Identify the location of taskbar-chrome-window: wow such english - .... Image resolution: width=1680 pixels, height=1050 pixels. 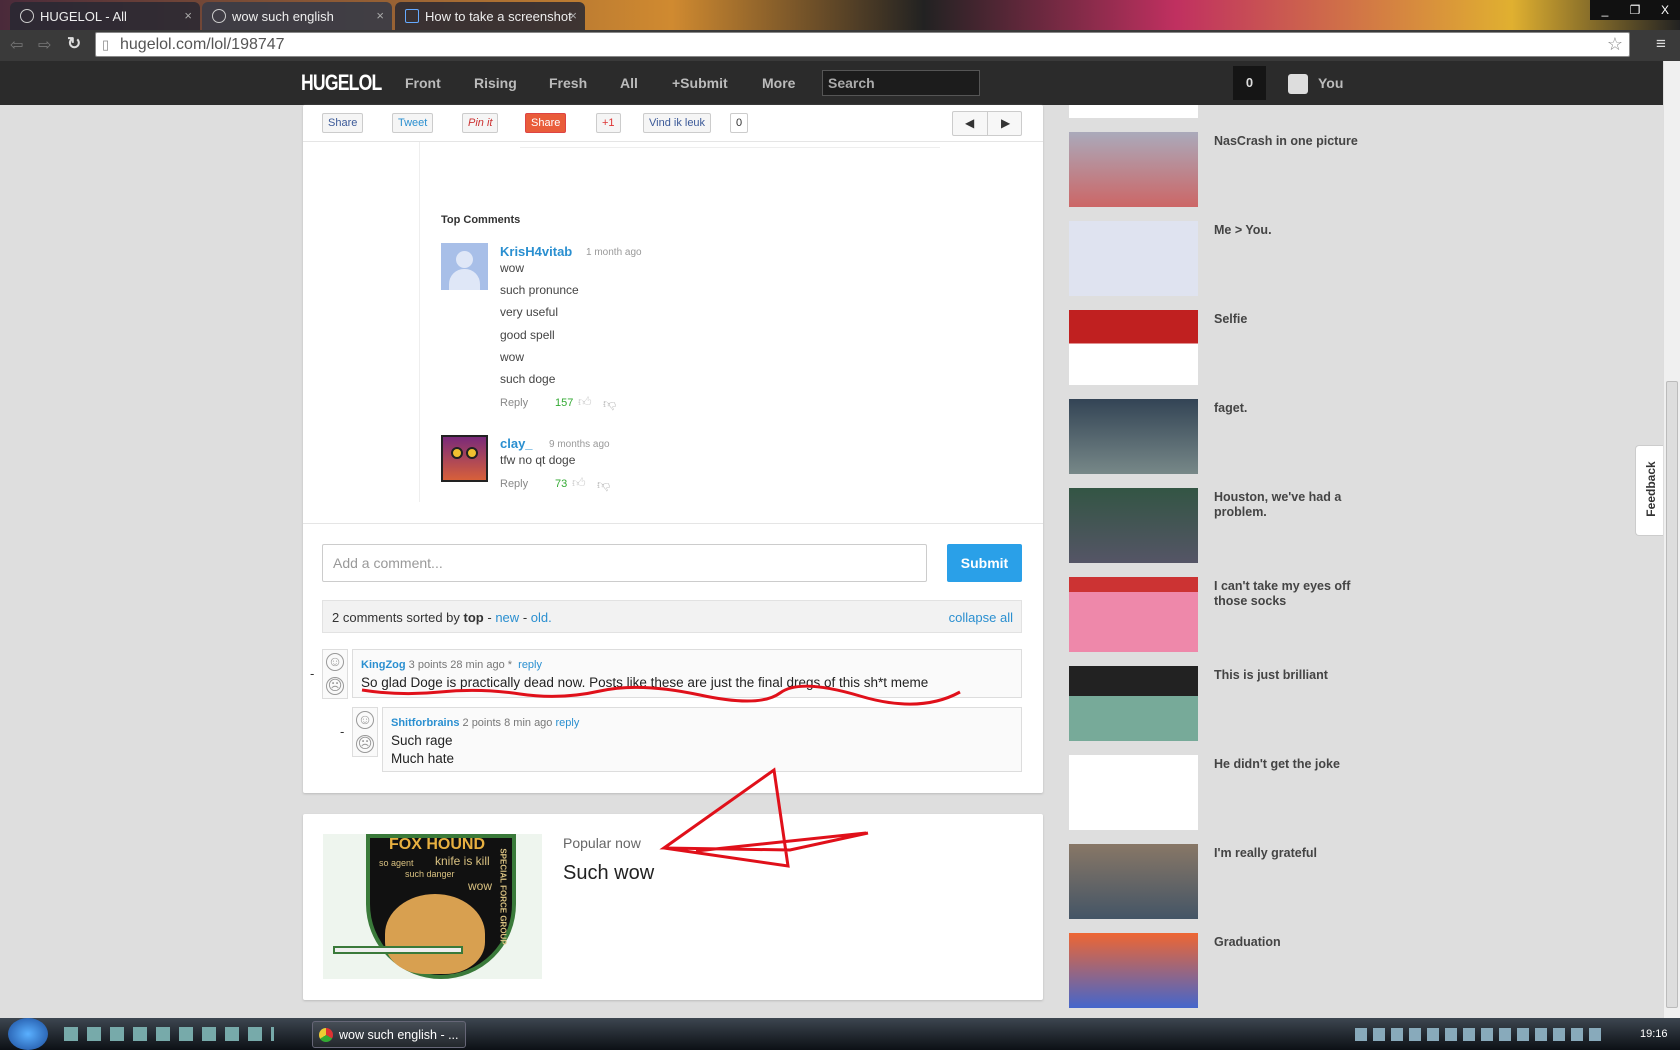
(389, 1034).